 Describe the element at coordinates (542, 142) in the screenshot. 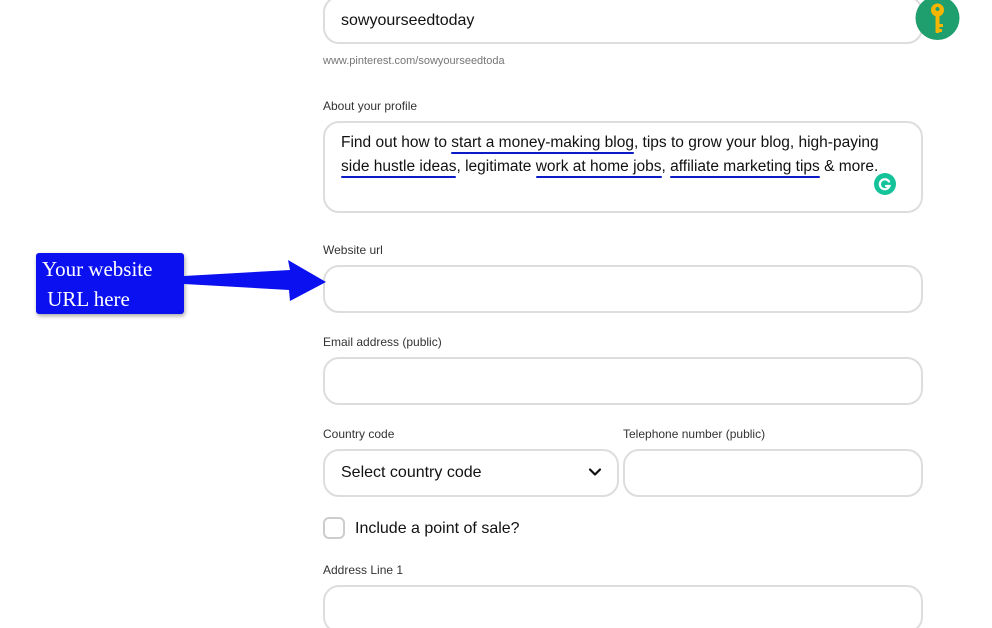

I see `keyword-underline: start a money-making blog` at that location.